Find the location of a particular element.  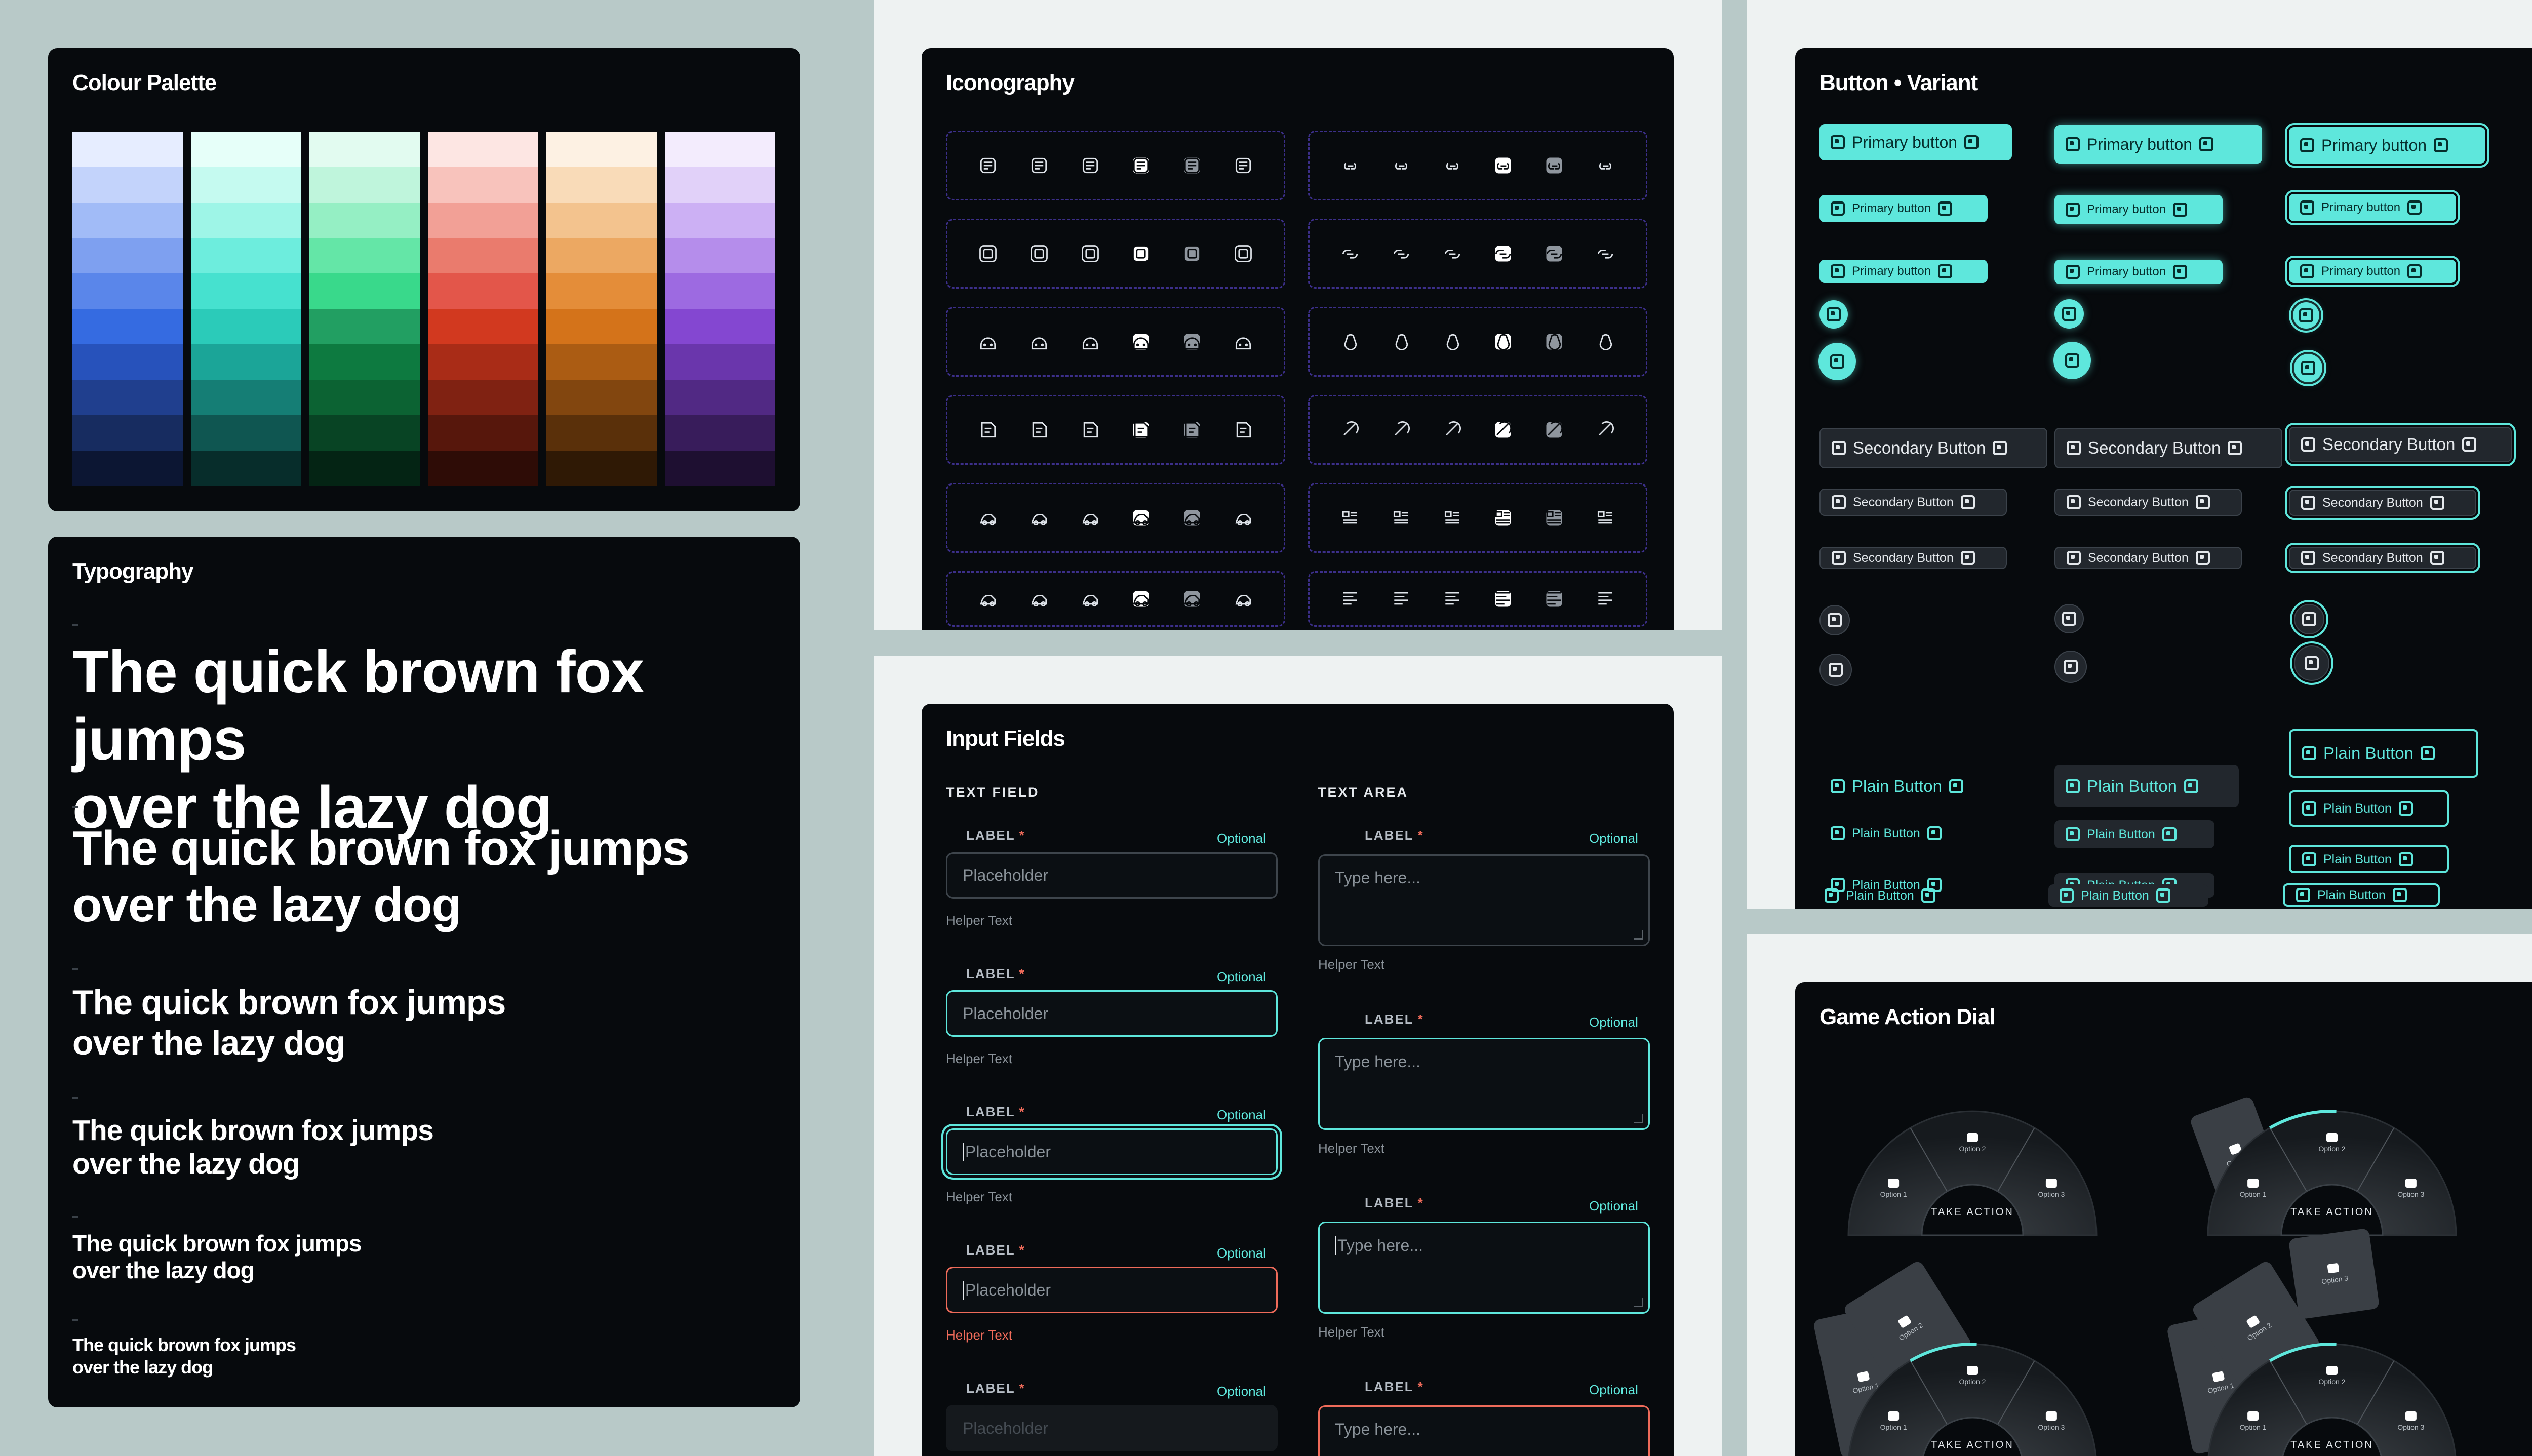

field-label: LABEL * is located at coordinates (995, 835).